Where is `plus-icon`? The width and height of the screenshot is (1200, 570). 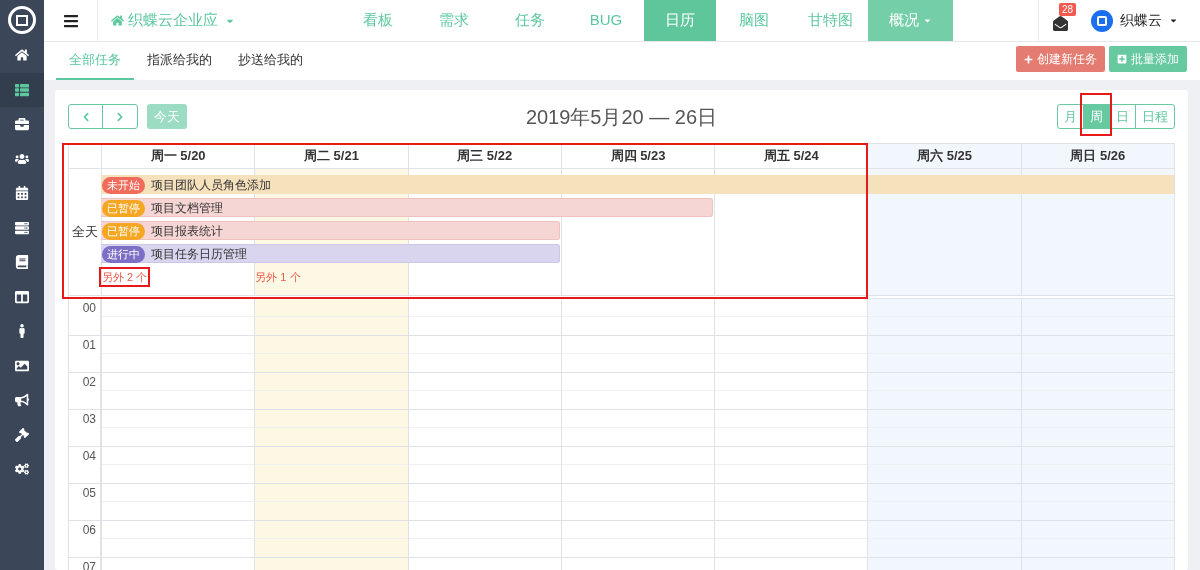 plus-icon is located at coordinates (1028, 59).